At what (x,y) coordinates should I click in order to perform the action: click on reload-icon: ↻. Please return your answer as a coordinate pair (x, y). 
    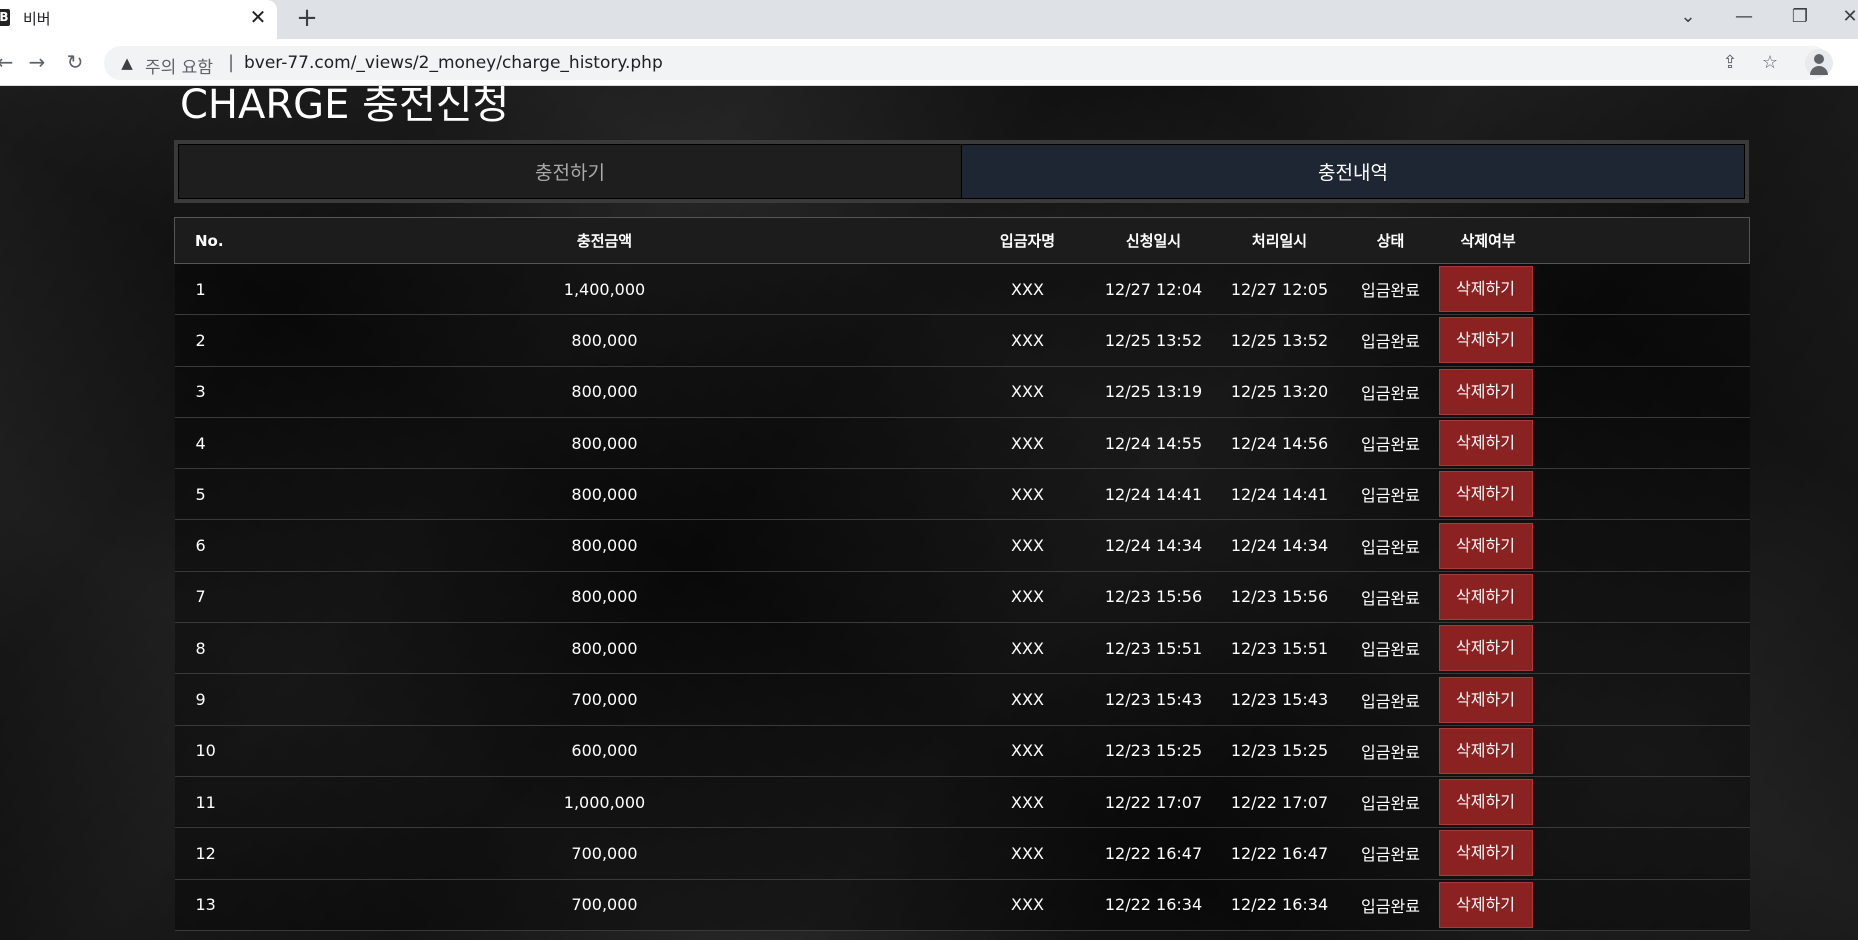
    Looking at the image, I should click on (75, 62).